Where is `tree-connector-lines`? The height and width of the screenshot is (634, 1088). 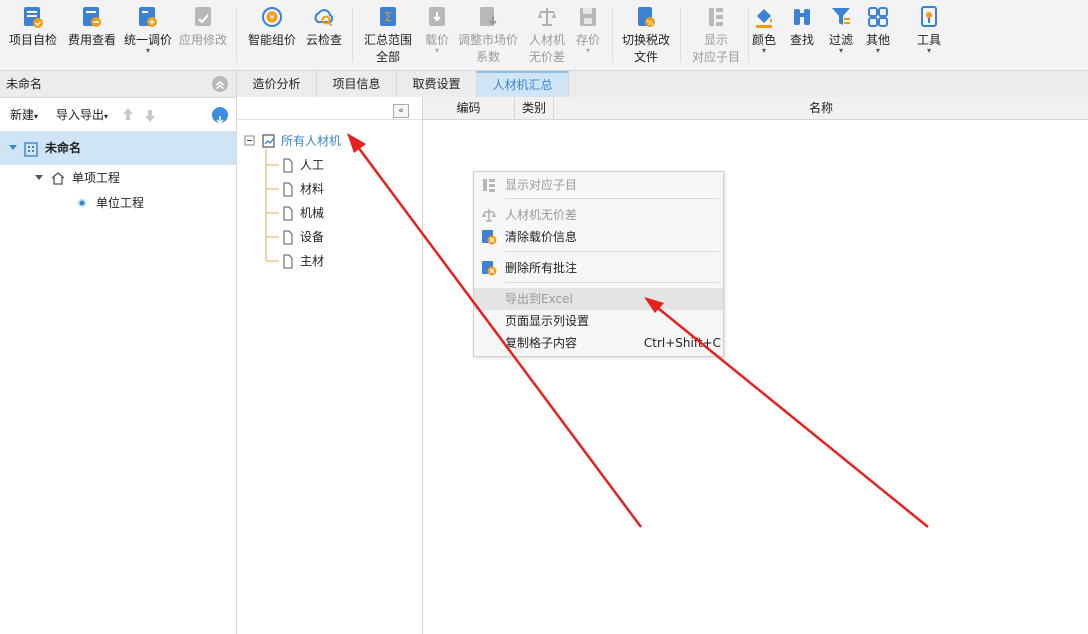 tree-connector-lines is located at coordinates (272, 205).